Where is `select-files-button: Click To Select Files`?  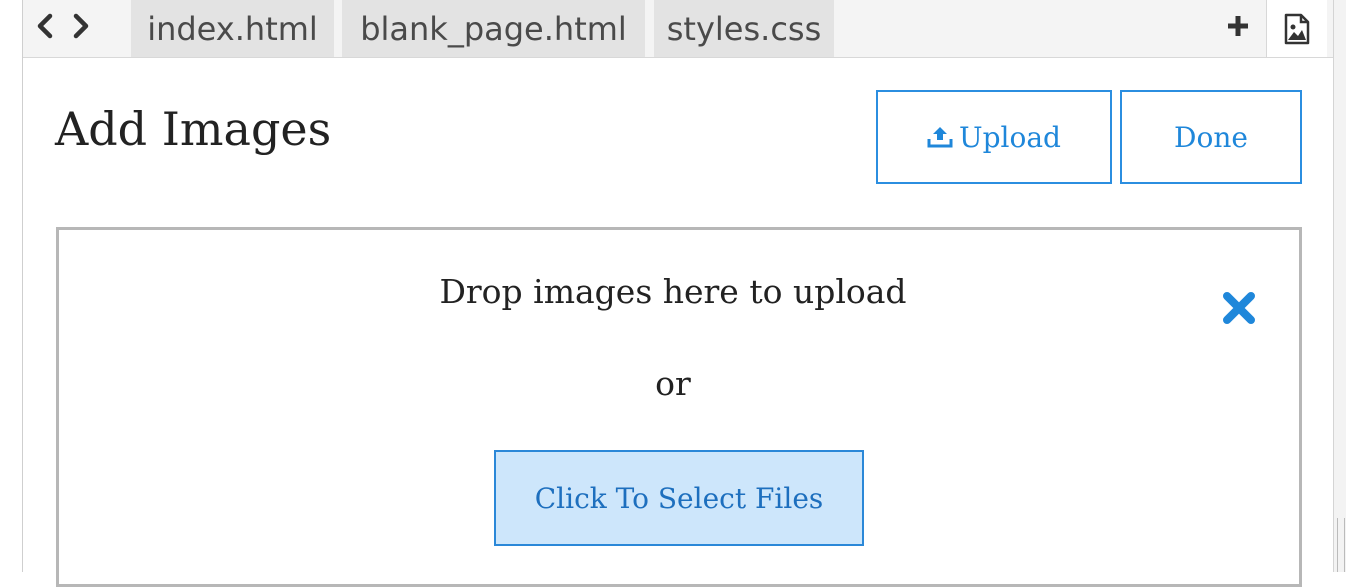 select-files-button: Click To Select Files is located at coordinates (679, 498).